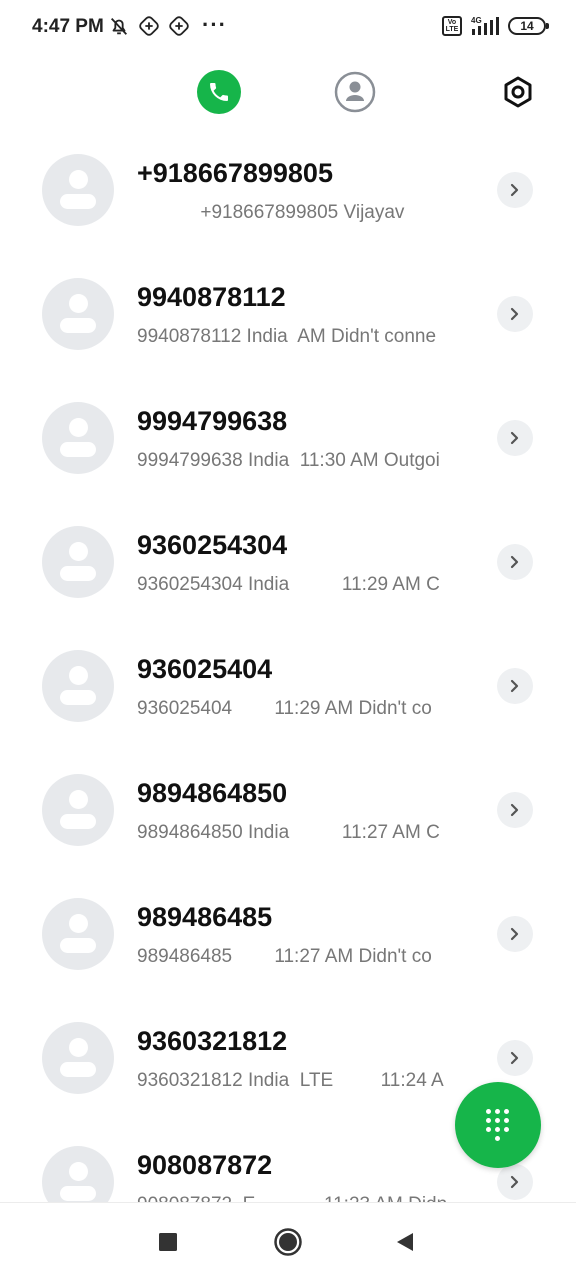 Image resolution: width=576 pixels, height=1280 pixels. I want to click on network-type-label: 4G, so click(476, 20).